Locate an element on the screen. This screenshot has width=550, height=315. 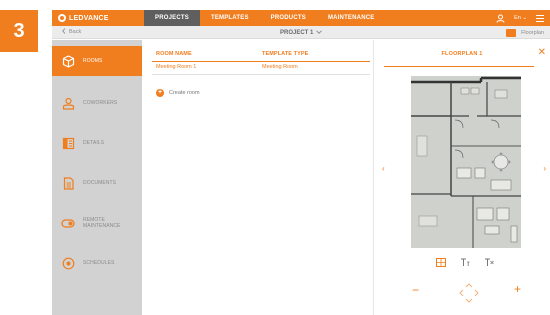
sidebar-item-label: COWORKERS is located at coordinates (100, 103).